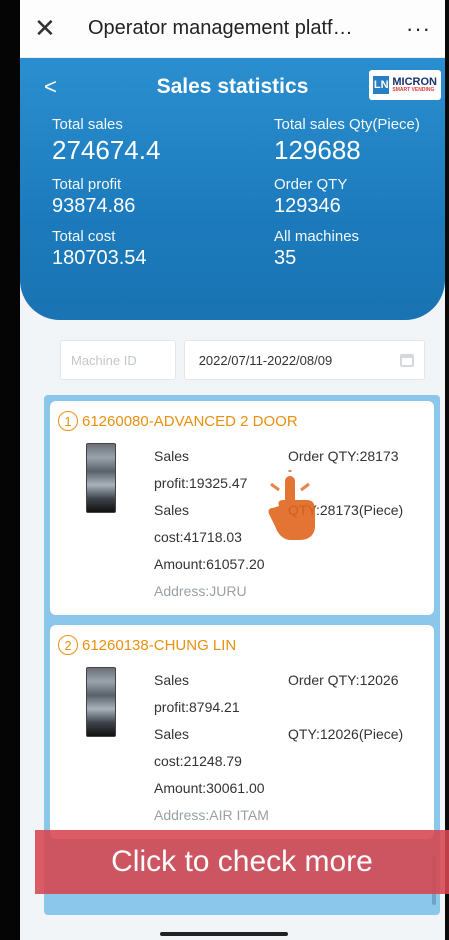 Image resolution: width=449 pixels, height=940 pixels. I want to click on order-qty-value: Order QTY:28173, so click(343, 456).